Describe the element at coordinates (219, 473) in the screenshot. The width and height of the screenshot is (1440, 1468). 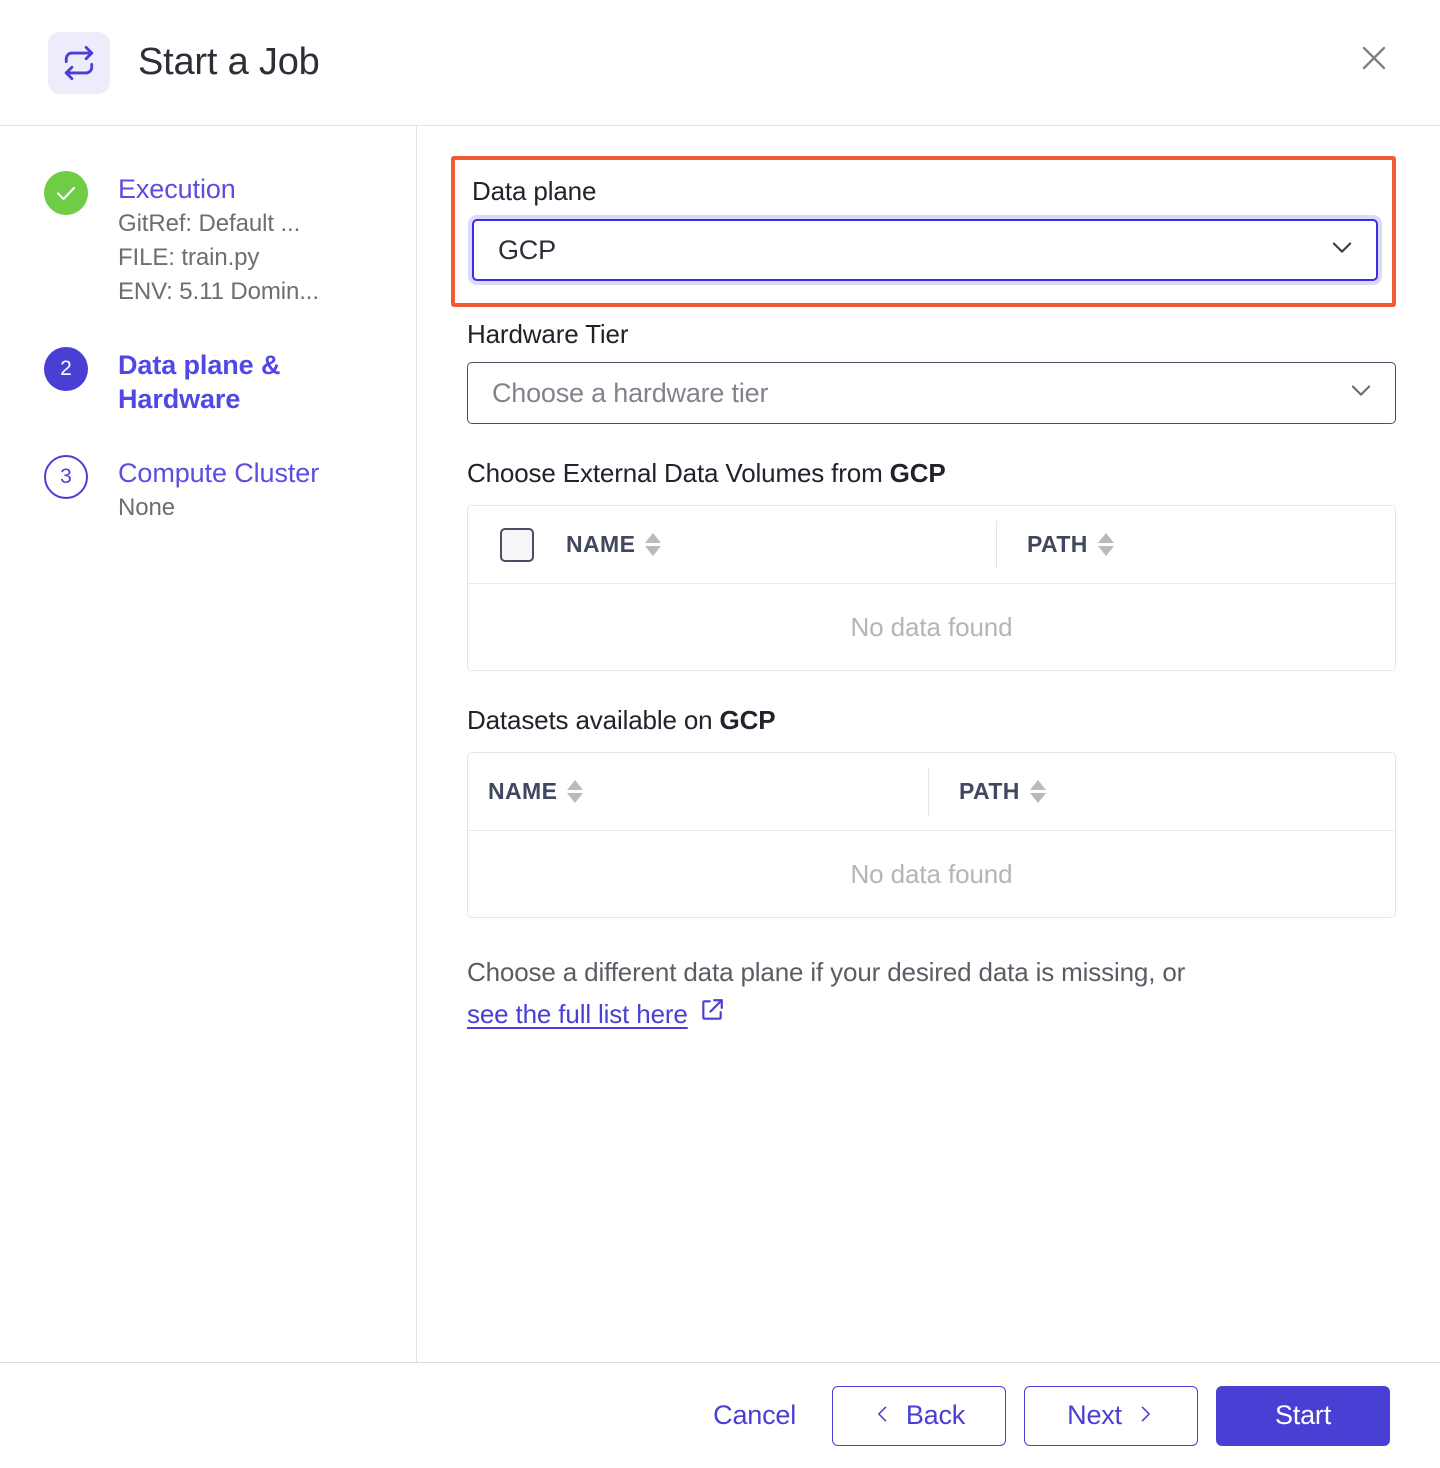
I see `step-title: Compute Cluster` at that location.